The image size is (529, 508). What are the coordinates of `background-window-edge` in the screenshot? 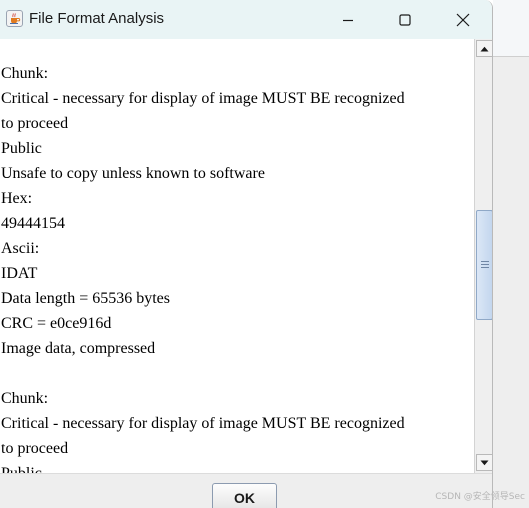 It's located at (511, 254).